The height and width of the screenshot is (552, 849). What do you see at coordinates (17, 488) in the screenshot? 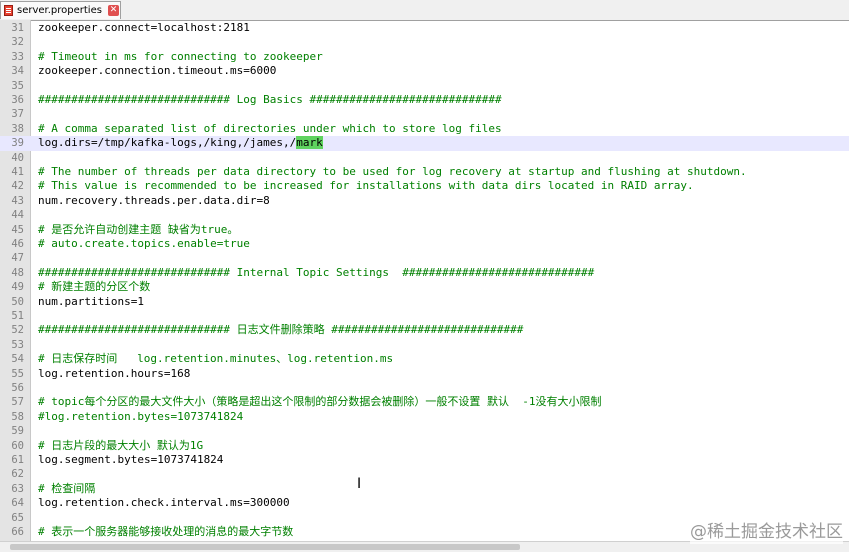
I see `line-number: 63` at bounding box center [17, 488].